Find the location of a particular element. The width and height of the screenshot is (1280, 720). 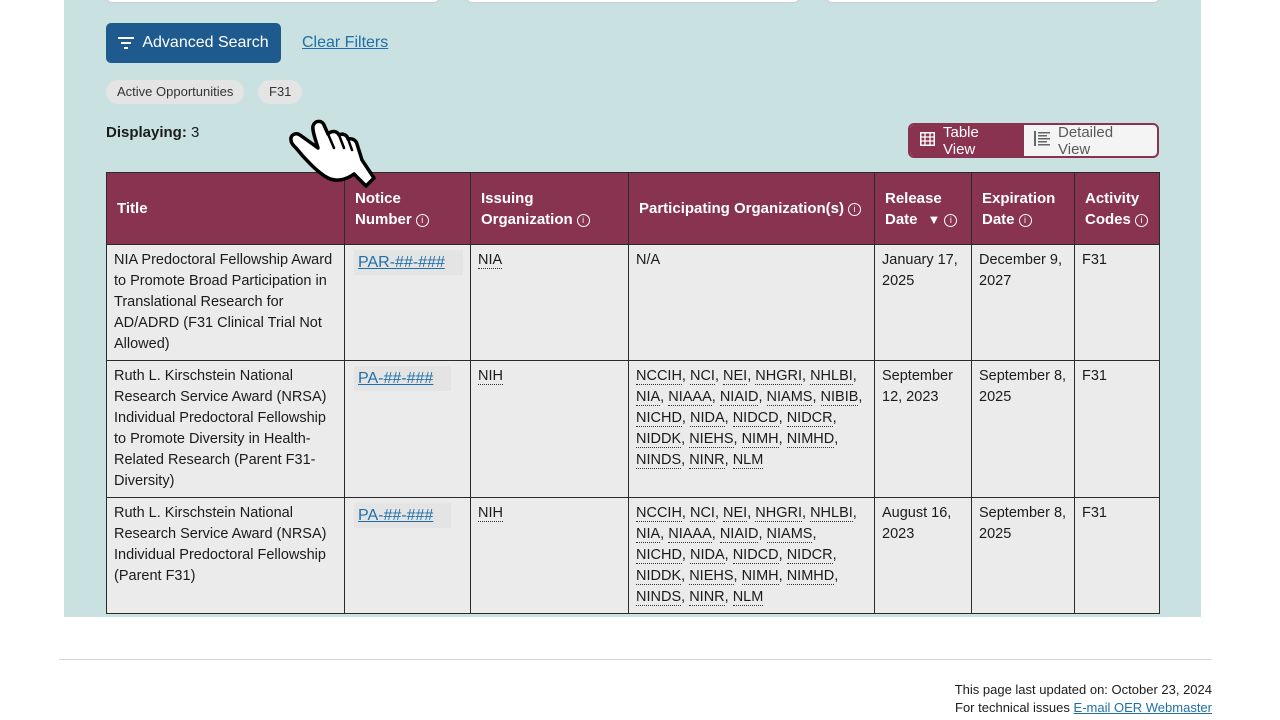

participating-organization: N/A is located at coordinates (648, 260).